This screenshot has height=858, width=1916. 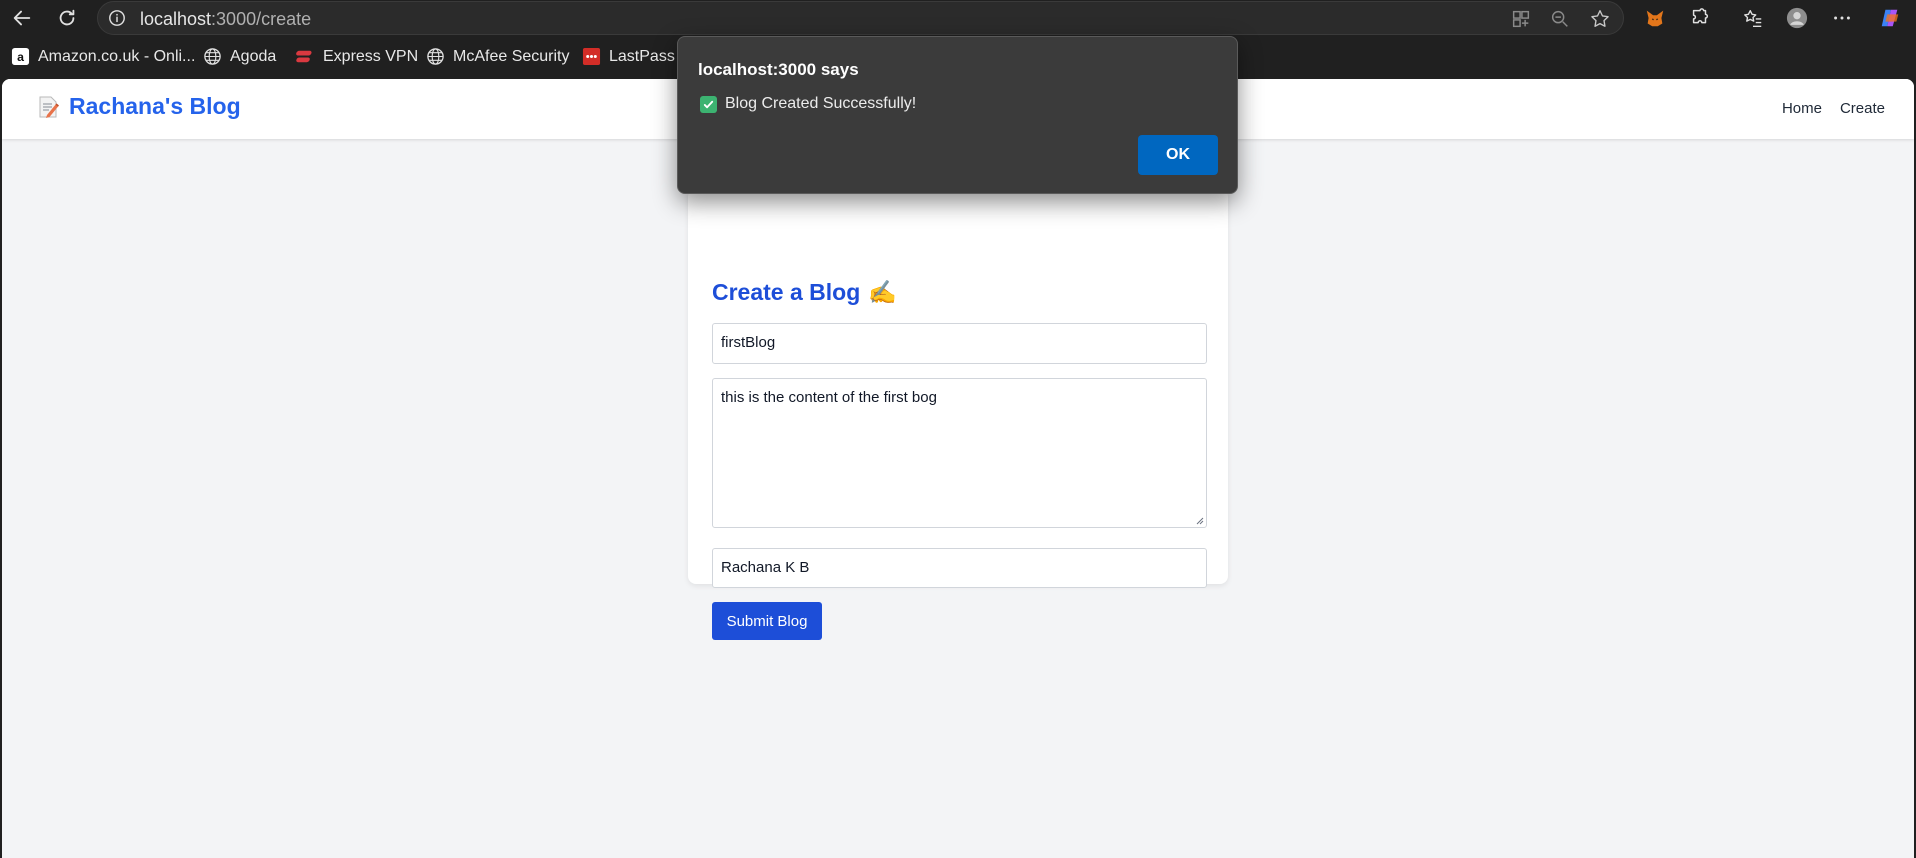 I want to click on avatar-icon, so click(x=1797, y=18).